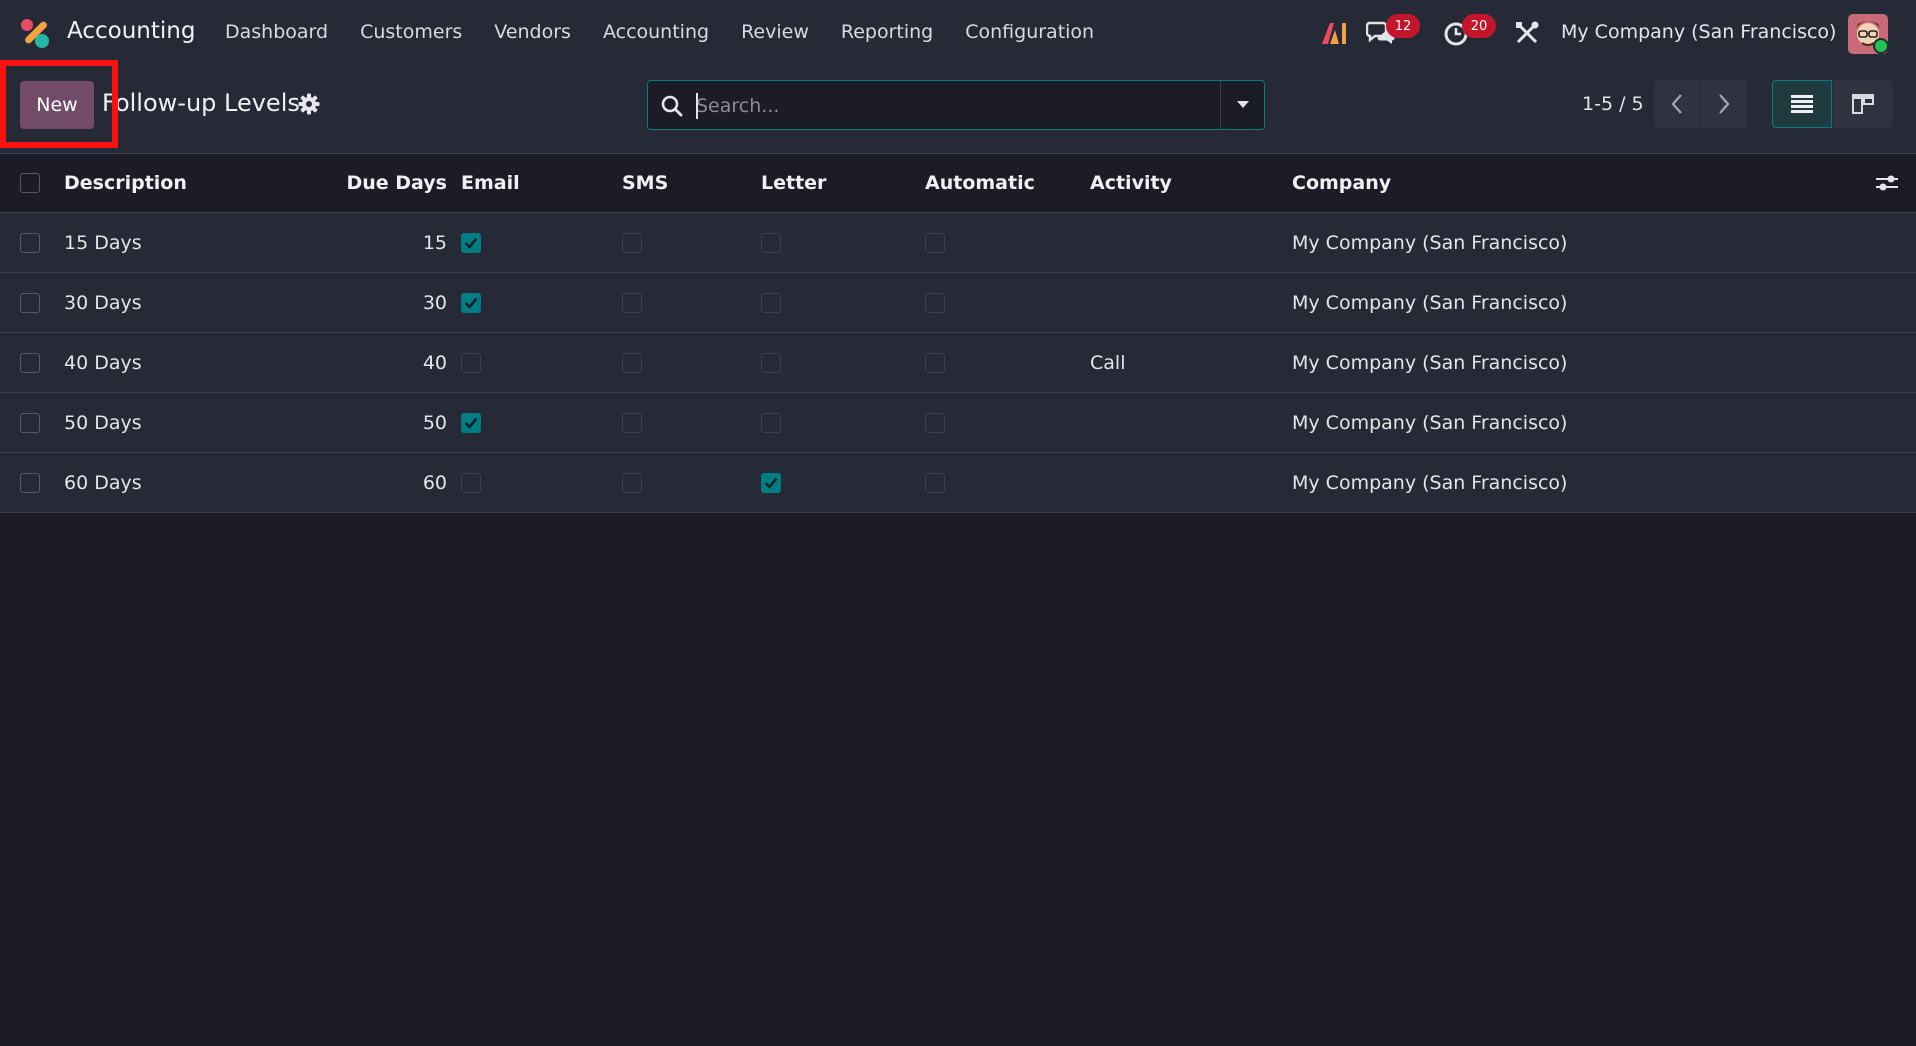  Describe the element at coordinates (57, 105) in the screenshot. I see `new-button: New` at that location.